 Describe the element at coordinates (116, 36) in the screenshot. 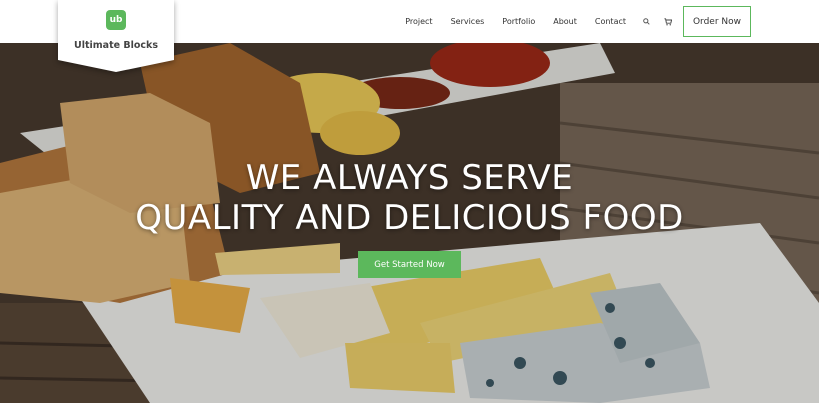

I see `logo: ub Ultimate Blocks` at that location.